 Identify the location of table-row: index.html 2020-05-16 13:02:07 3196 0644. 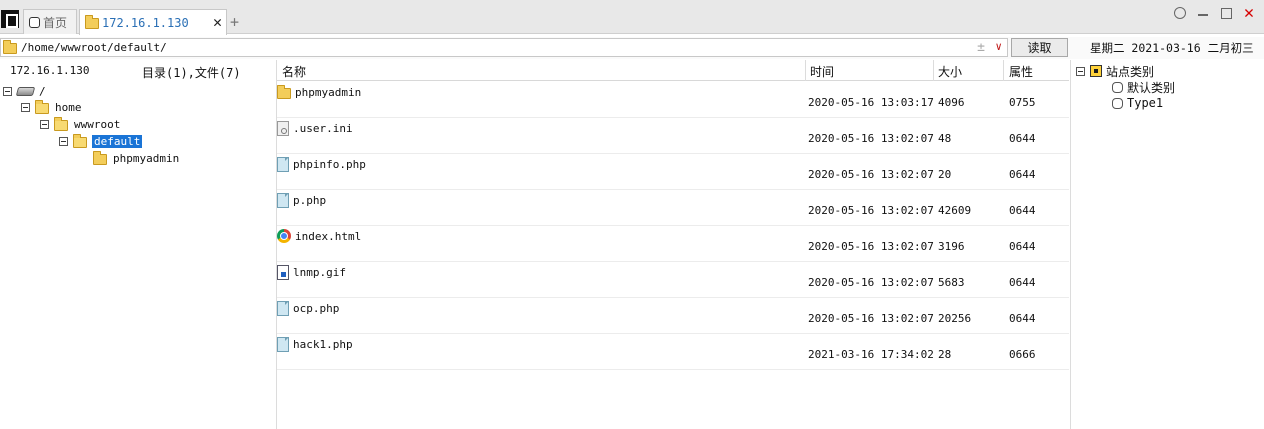
(673, 244).